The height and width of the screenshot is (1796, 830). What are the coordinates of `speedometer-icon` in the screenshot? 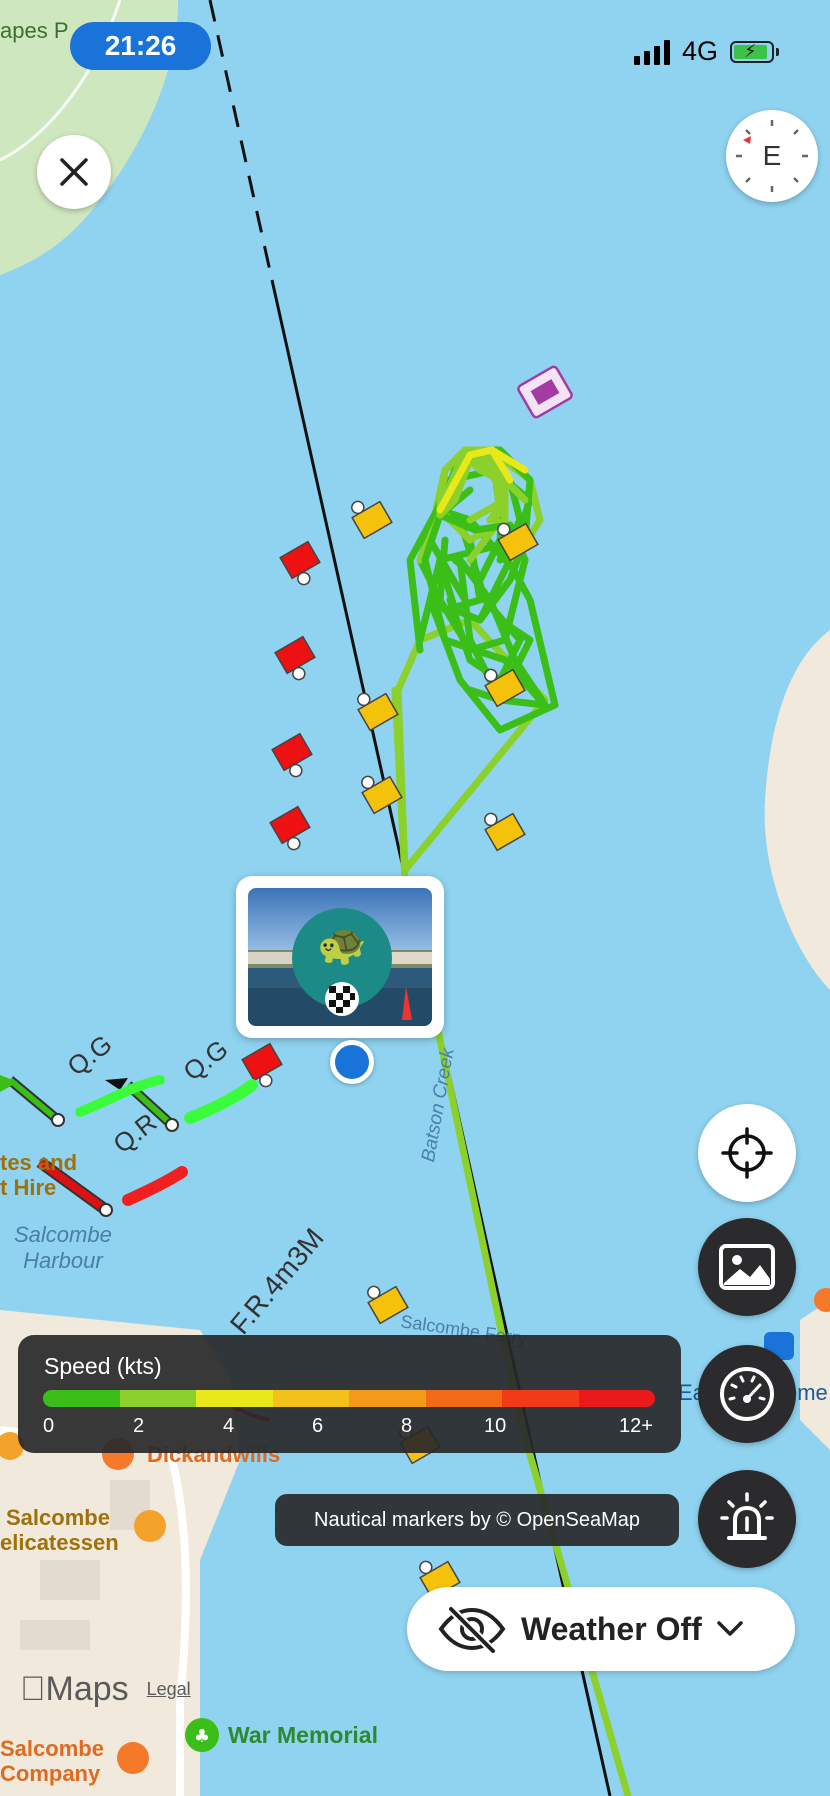 It's located at (747, 1394).